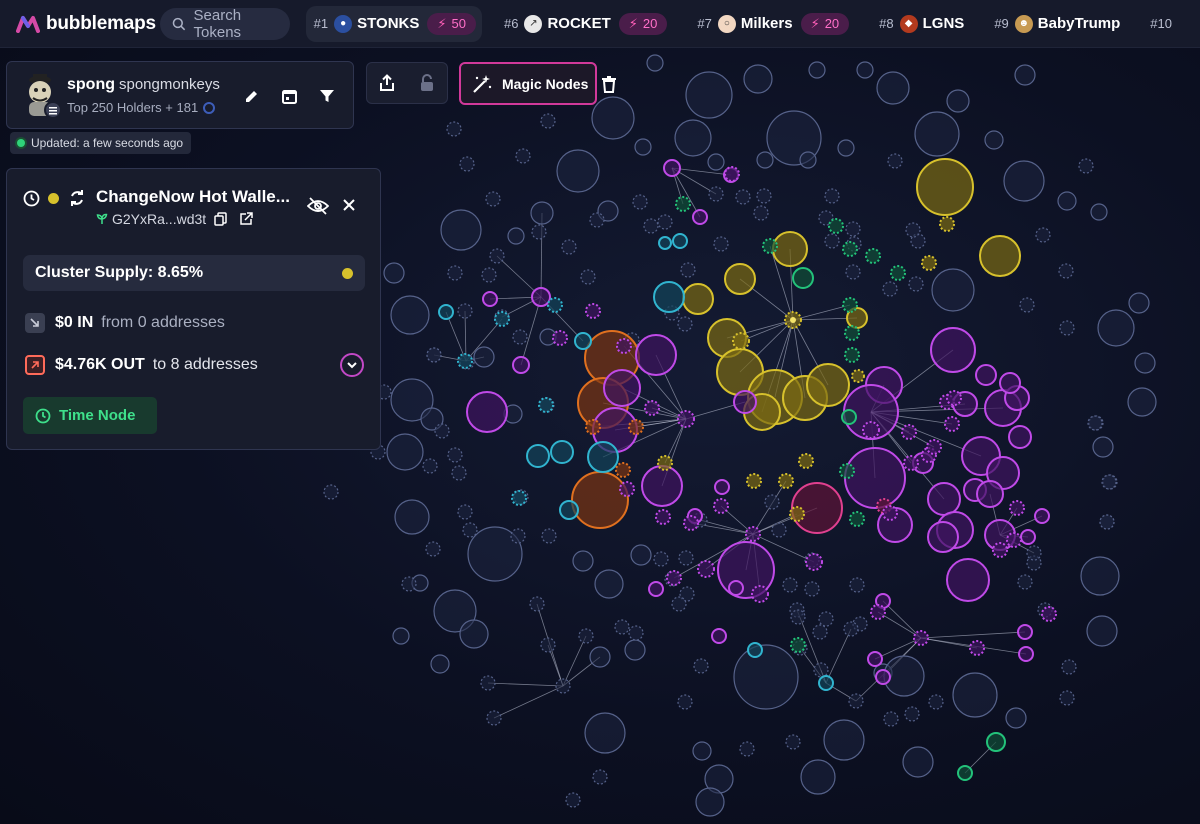 The height and width of the screenshot is (824, 1200). What do you see at coordinates (773, 24) in the screenshot?
I see `trending-item: #7 ○ Milkers ⚡ 20` at bounding box center [773, 24].